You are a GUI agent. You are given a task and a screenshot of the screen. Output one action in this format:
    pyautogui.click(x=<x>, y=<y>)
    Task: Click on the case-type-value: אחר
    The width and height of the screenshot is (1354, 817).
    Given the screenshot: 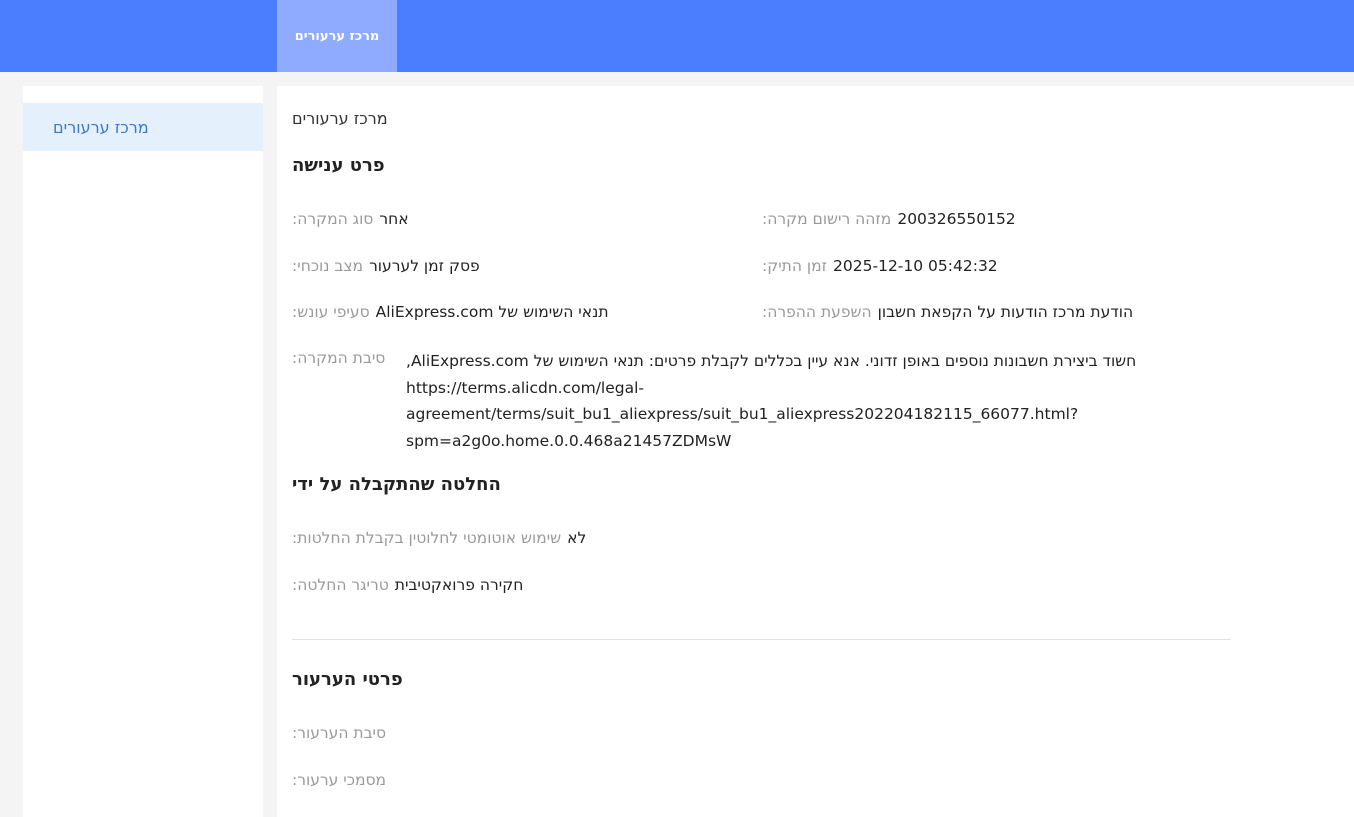 What is the action you would take?
    pyautogui.click(x=394, y=219)
    